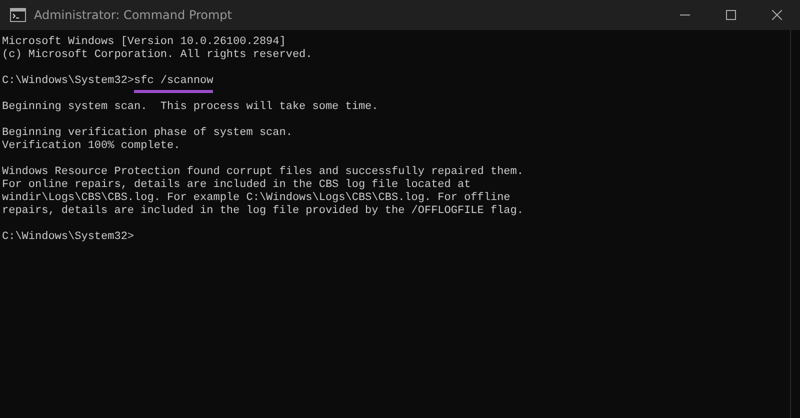  Describe the element at coordinates (174, 84) in the screenshot. I see `command-text: sfc /scannow` at that location.